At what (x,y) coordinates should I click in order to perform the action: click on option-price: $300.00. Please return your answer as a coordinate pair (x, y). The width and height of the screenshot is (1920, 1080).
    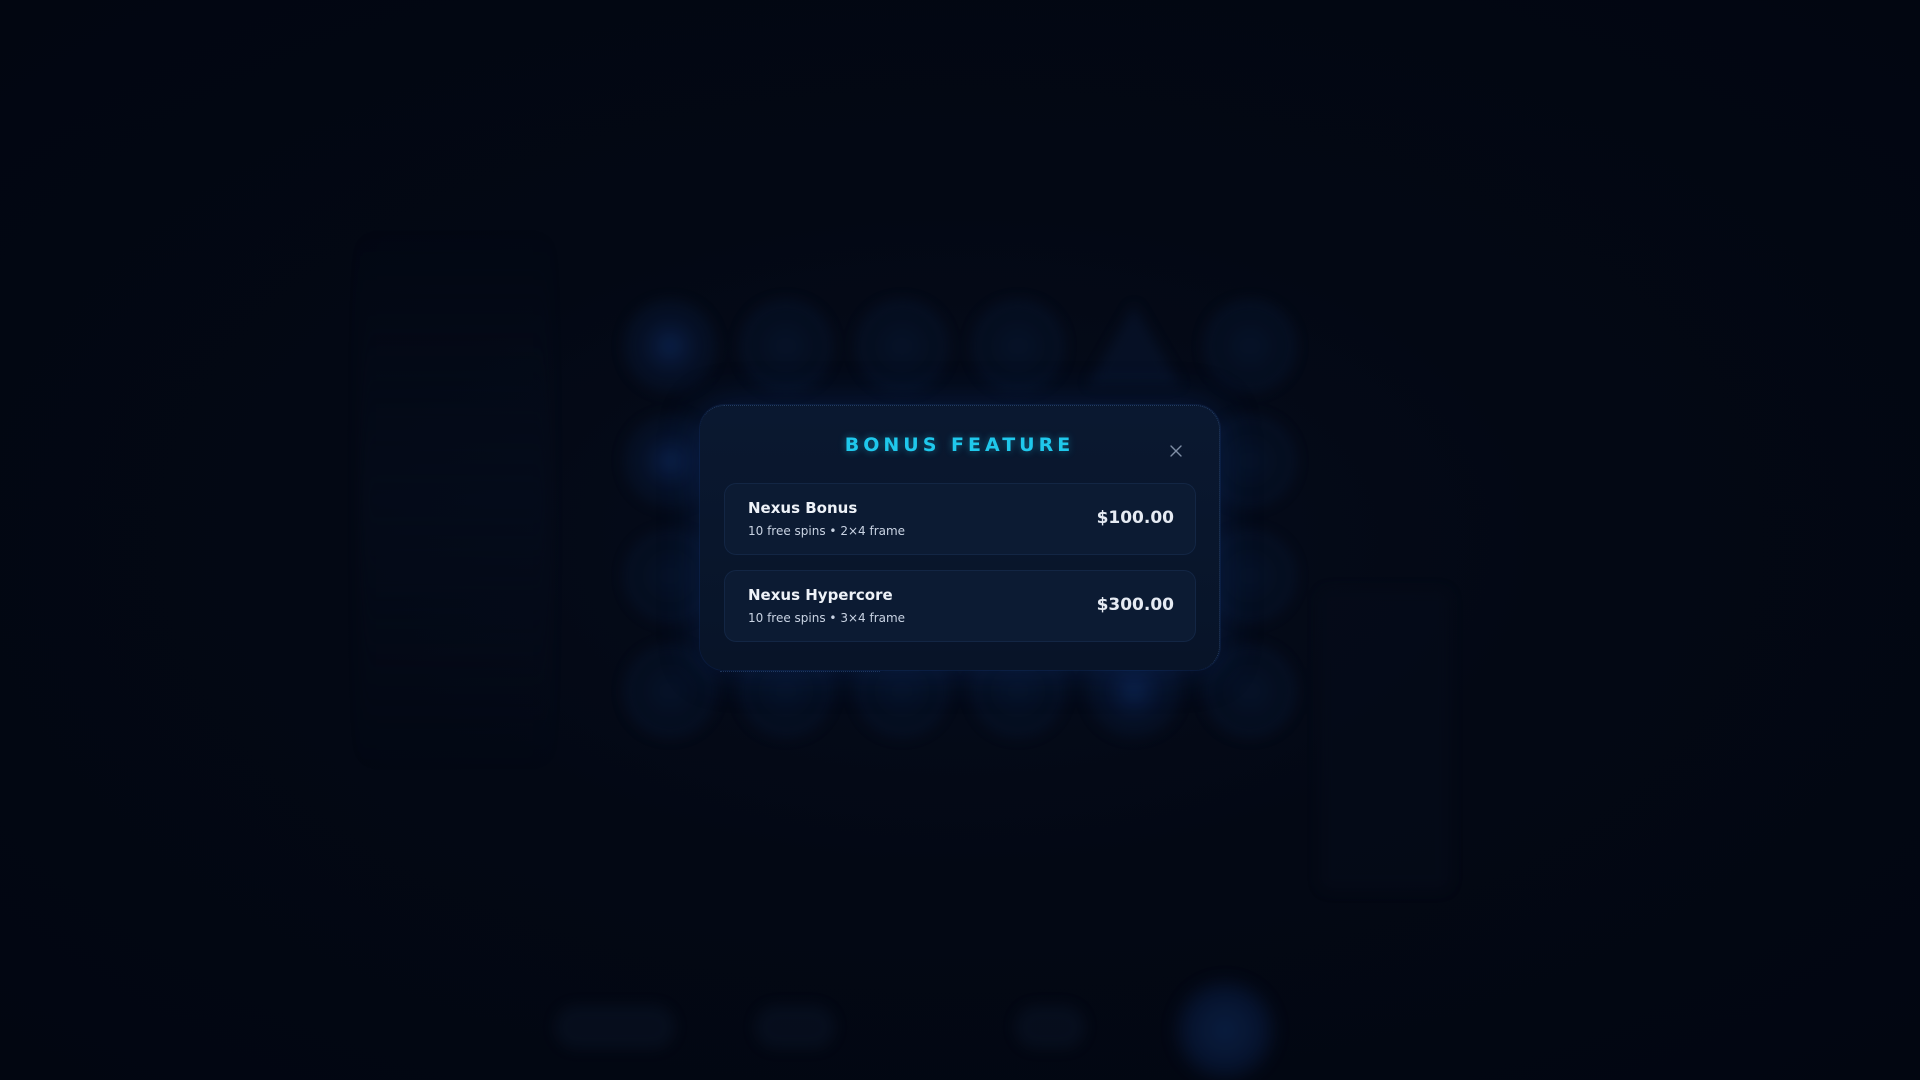
    Looking at the image, I should click on (1135, 605).